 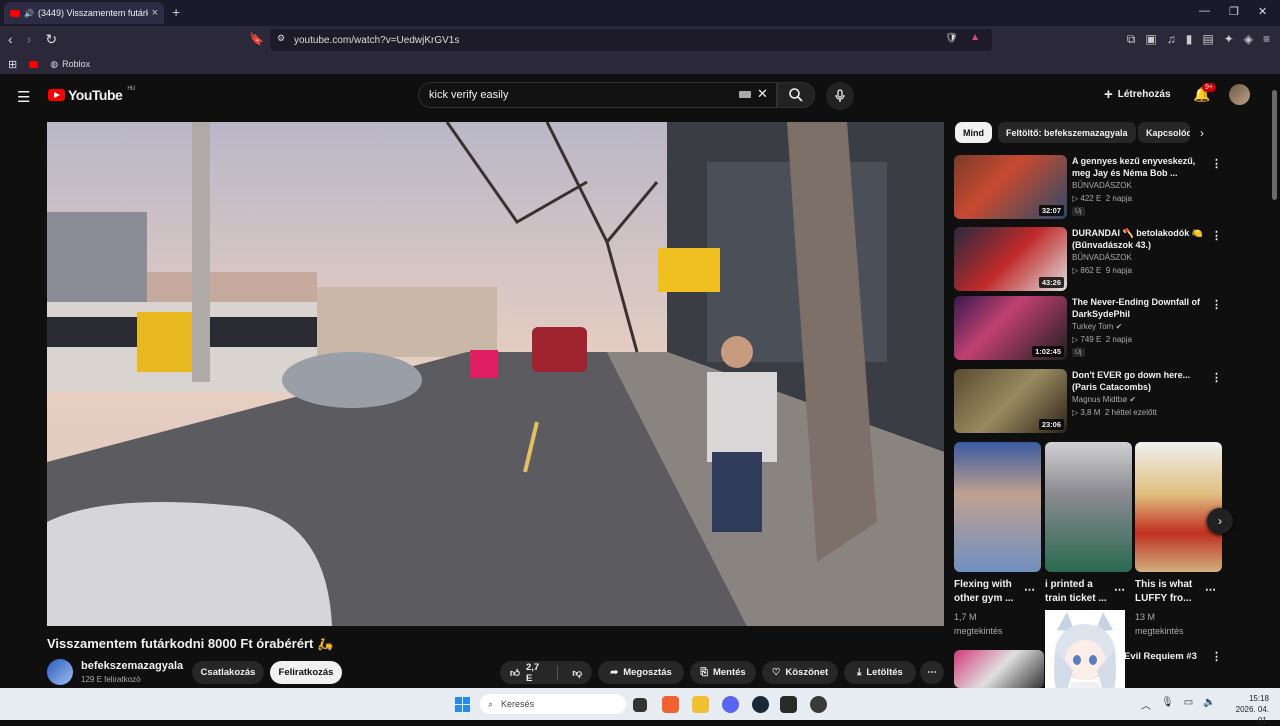 I want to click on chip-uploader: Feltöltő: befekszemazagyala, so click(x=1067, y=132).